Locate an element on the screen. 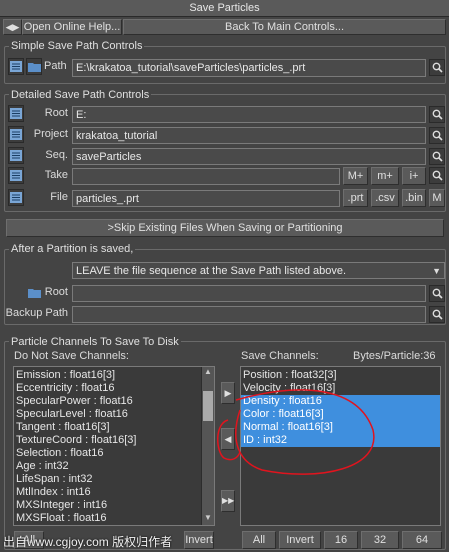 The image size is (449, 552). file-bin-button: .bin is located at coordinates (414, 198).